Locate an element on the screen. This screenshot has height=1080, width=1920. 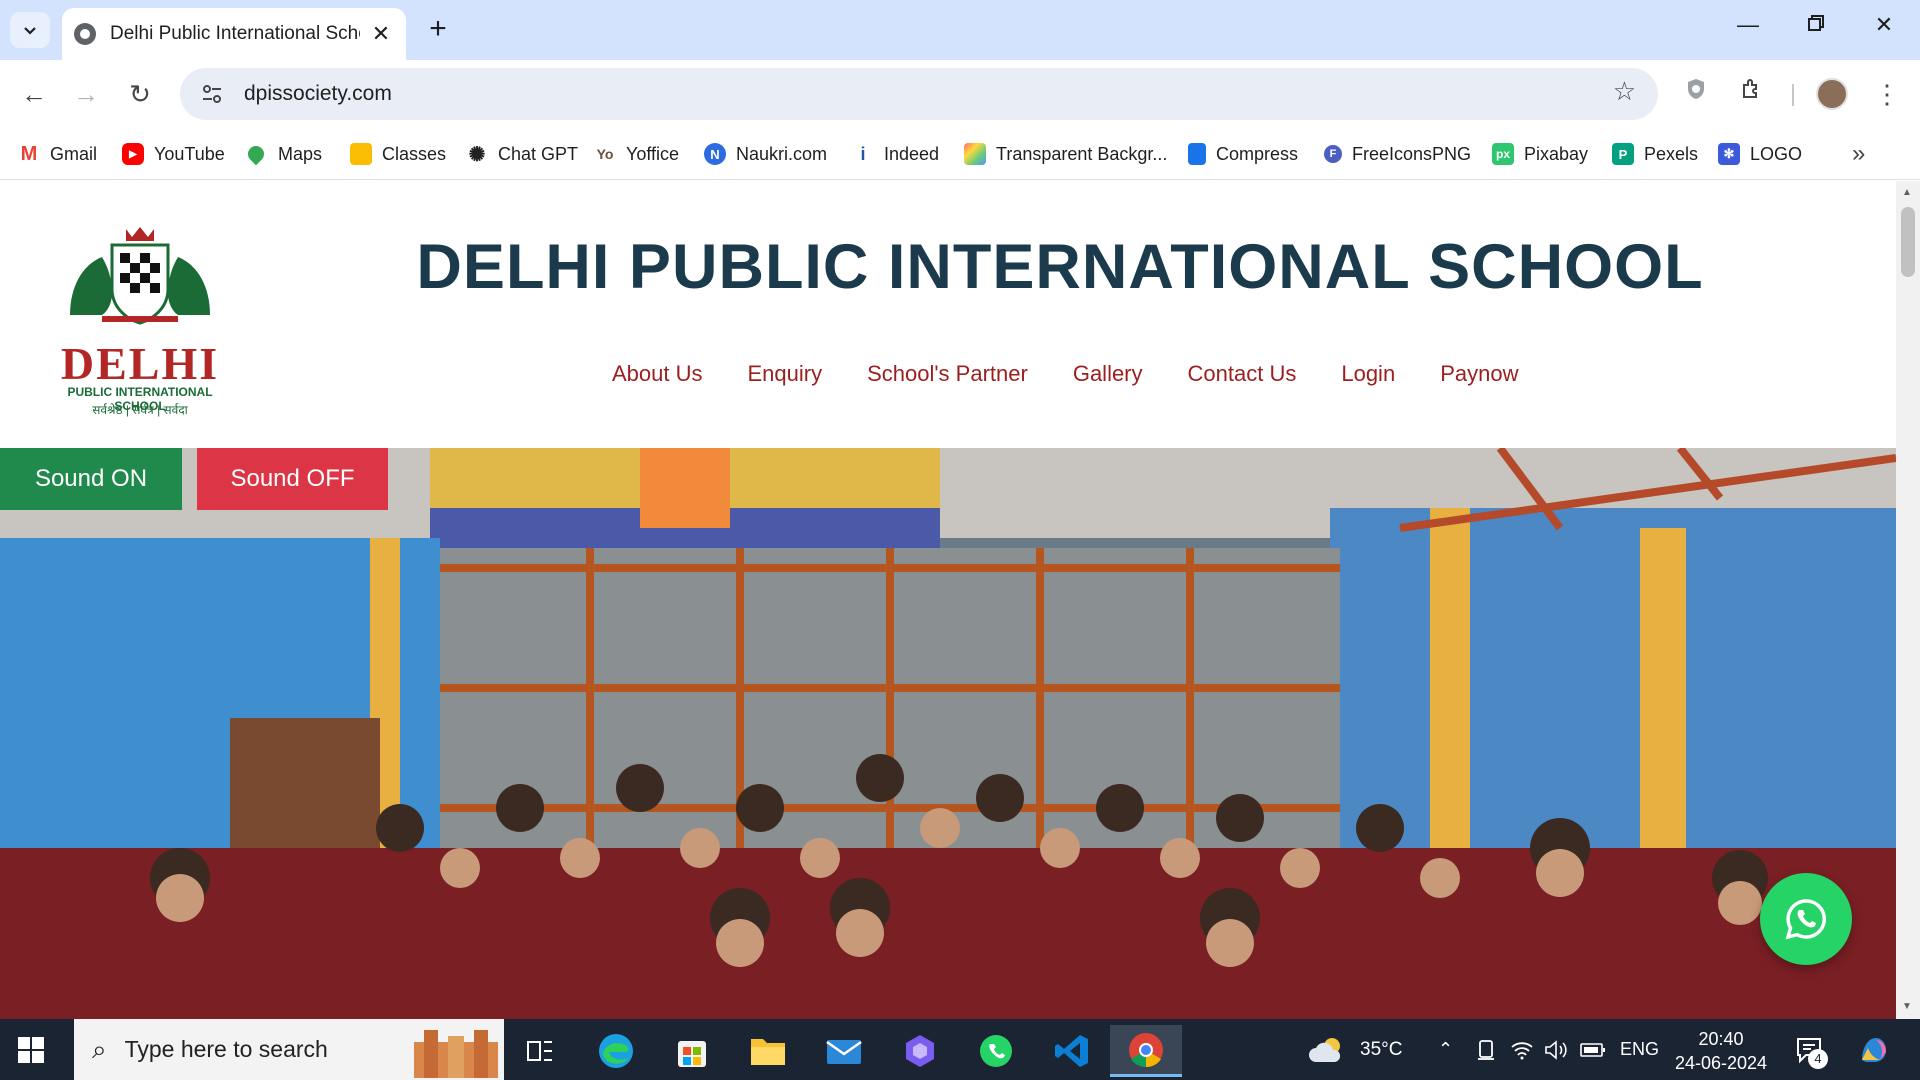
naukri-icon: N is located at coordinates (715, 154).